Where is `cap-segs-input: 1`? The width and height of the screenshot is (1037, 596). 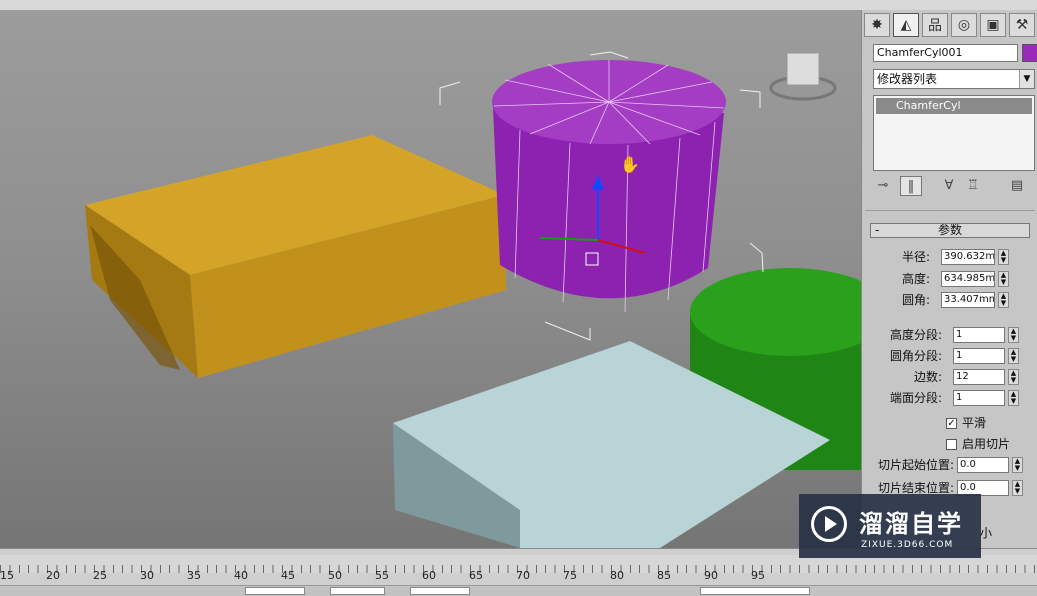
cap-segs-input: 1 is located at coordinates (979, 398).